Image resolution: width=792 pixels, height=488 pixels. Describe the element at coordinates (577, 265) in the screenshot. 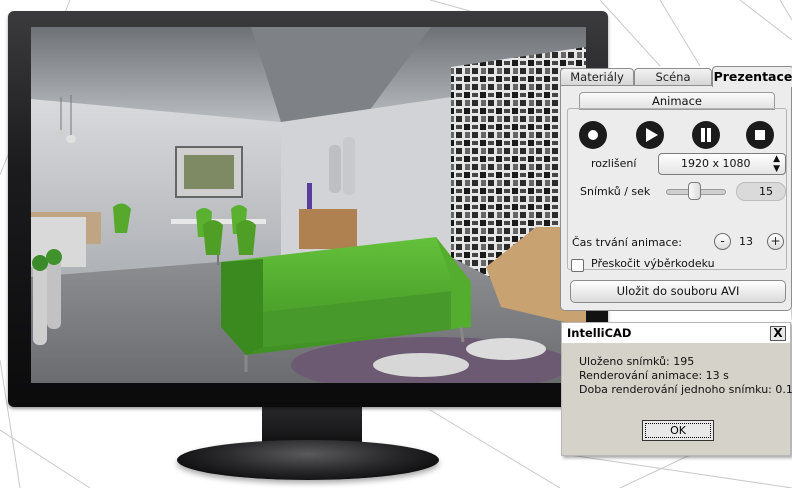

I see `skip-codec-checkbox` at that location.